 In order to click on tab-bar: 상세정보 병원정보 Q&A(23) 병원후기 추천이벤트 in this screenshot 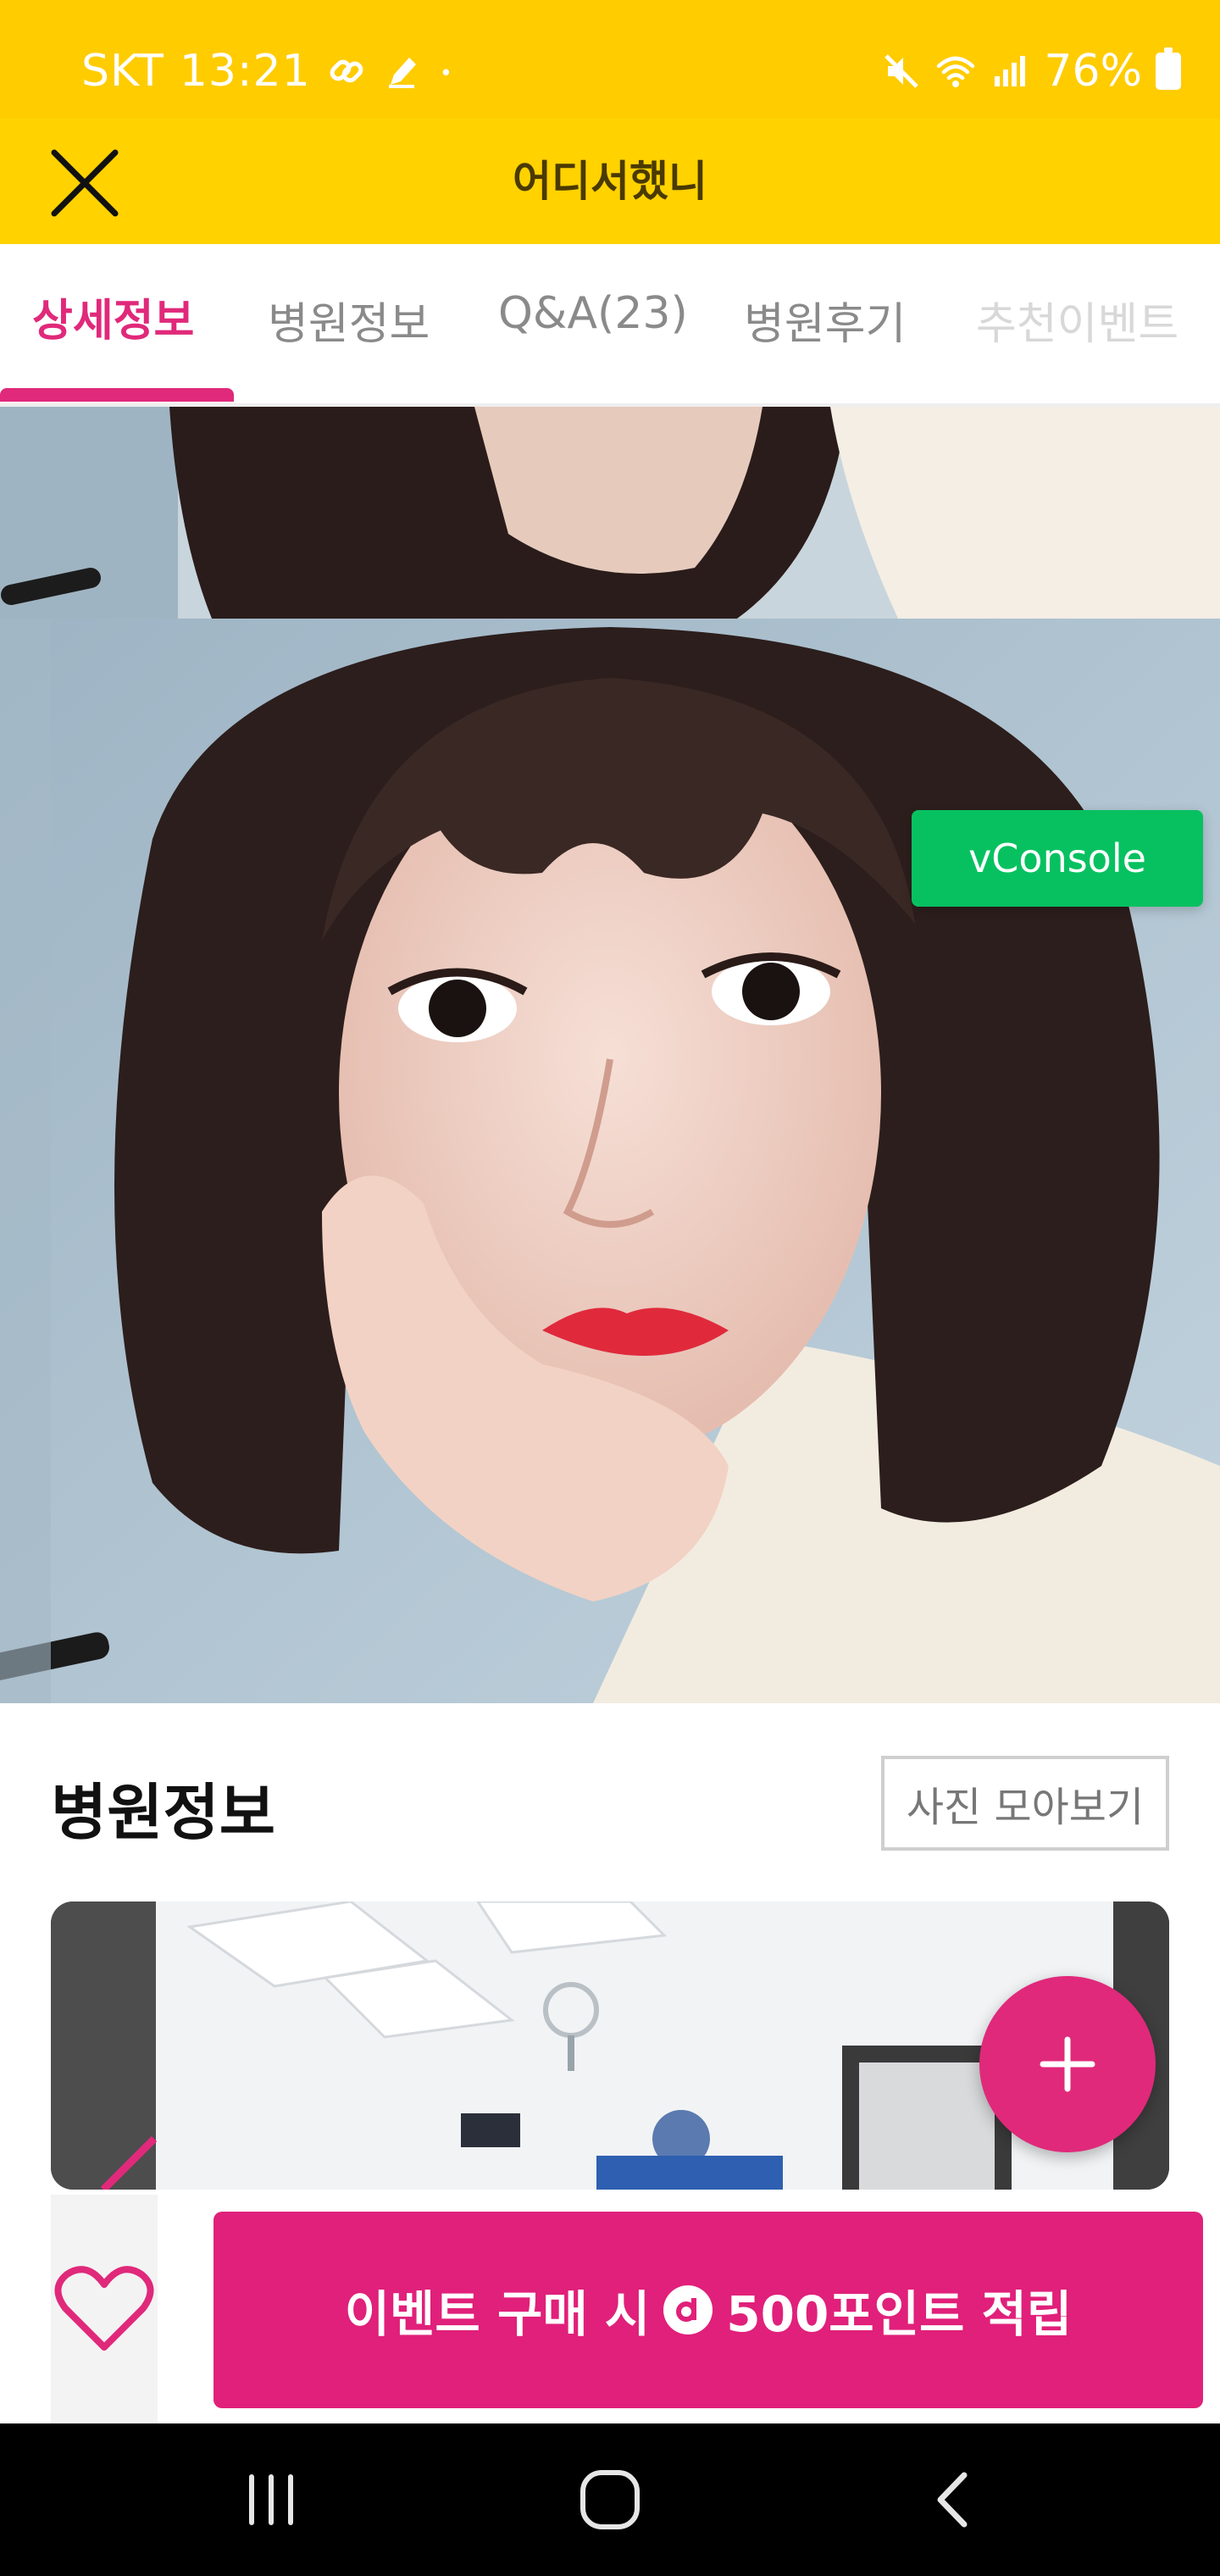, I will do `click(610, 324)`.